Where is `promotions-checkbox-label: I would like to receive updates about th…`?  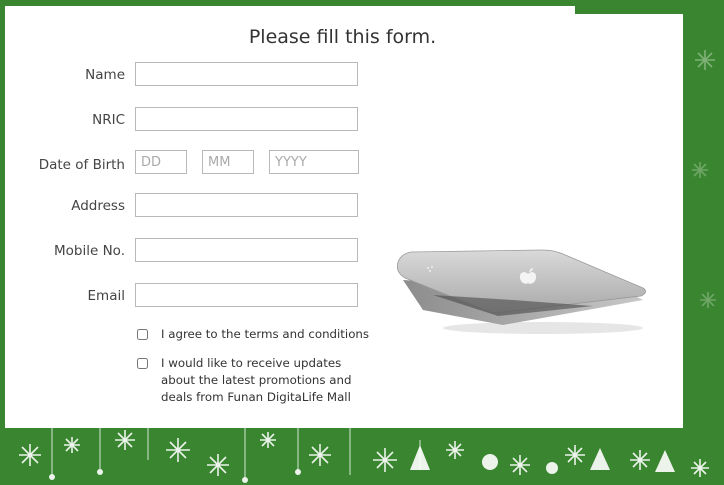 promotions-checkbox-label: I would like to receive updates about th… is located at coordinates (256, 380).